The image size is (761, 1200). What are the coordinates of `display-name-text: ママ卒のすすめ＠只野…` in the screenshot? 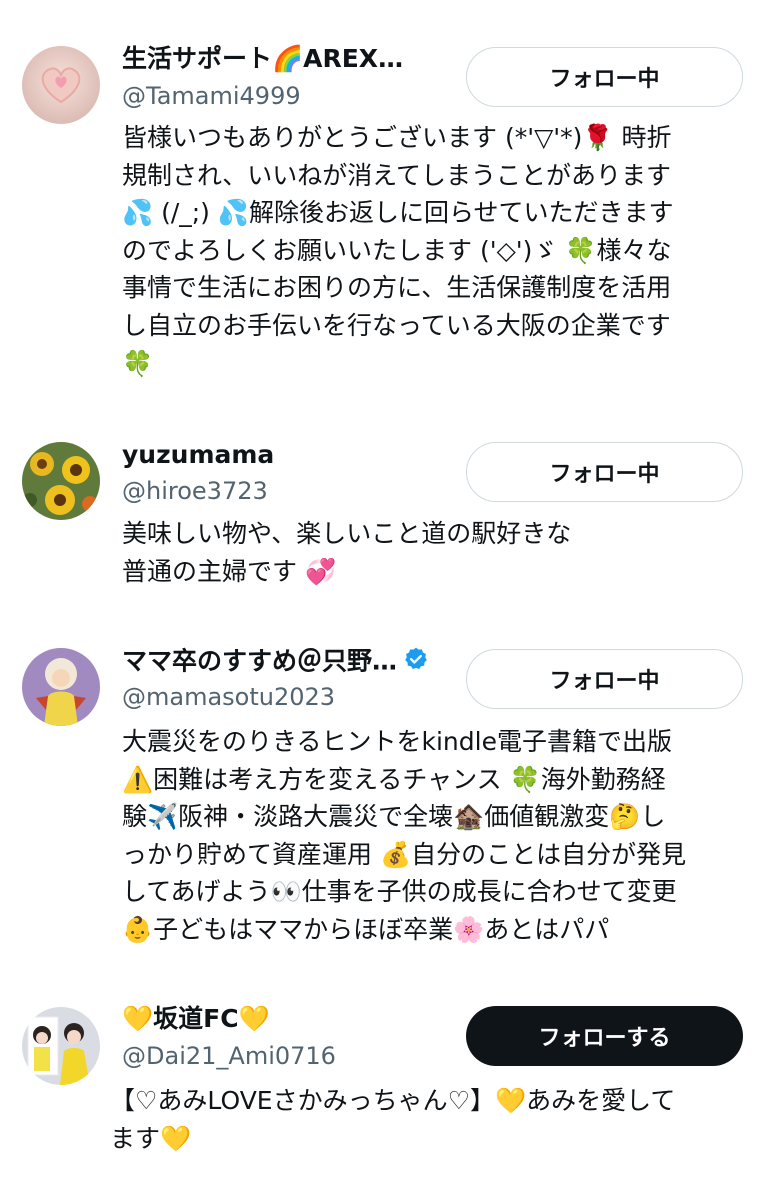 It's located at (259, 661).